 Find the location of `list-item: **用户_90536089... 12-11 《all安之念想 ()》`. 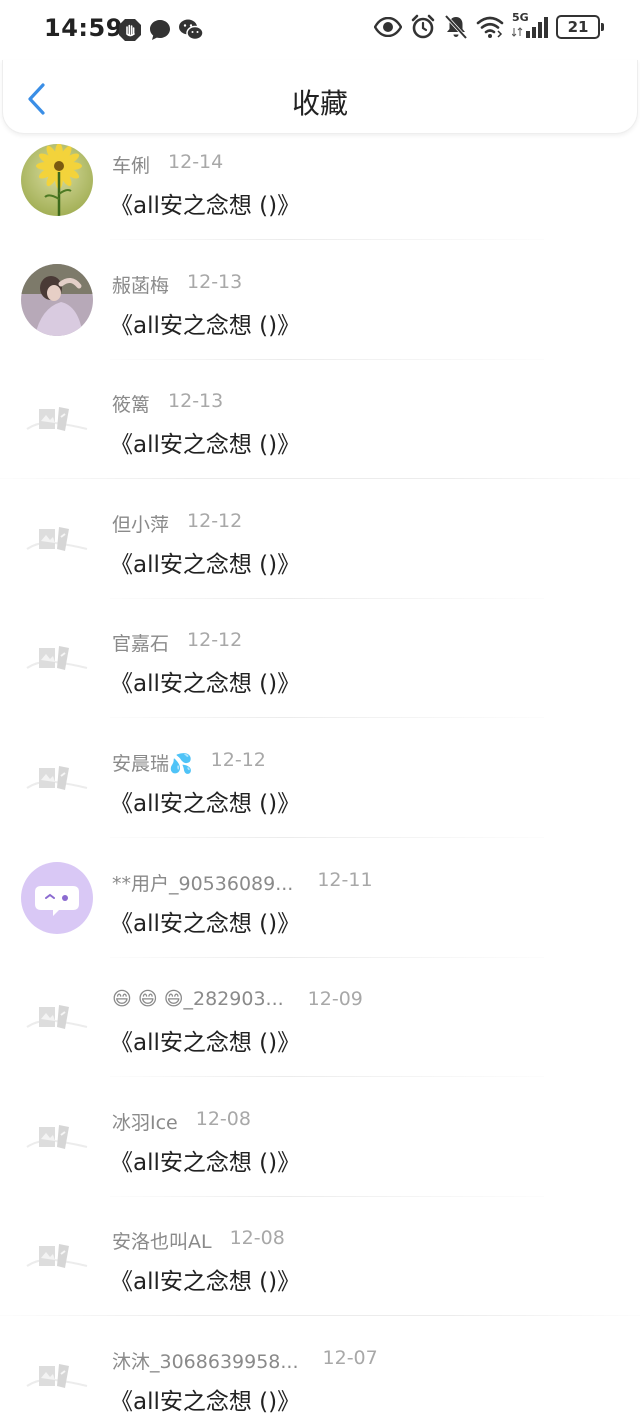

list-item: **用户_90536089... 12-11 《all安之念想 ()》 is located at coordinates (320, 920).